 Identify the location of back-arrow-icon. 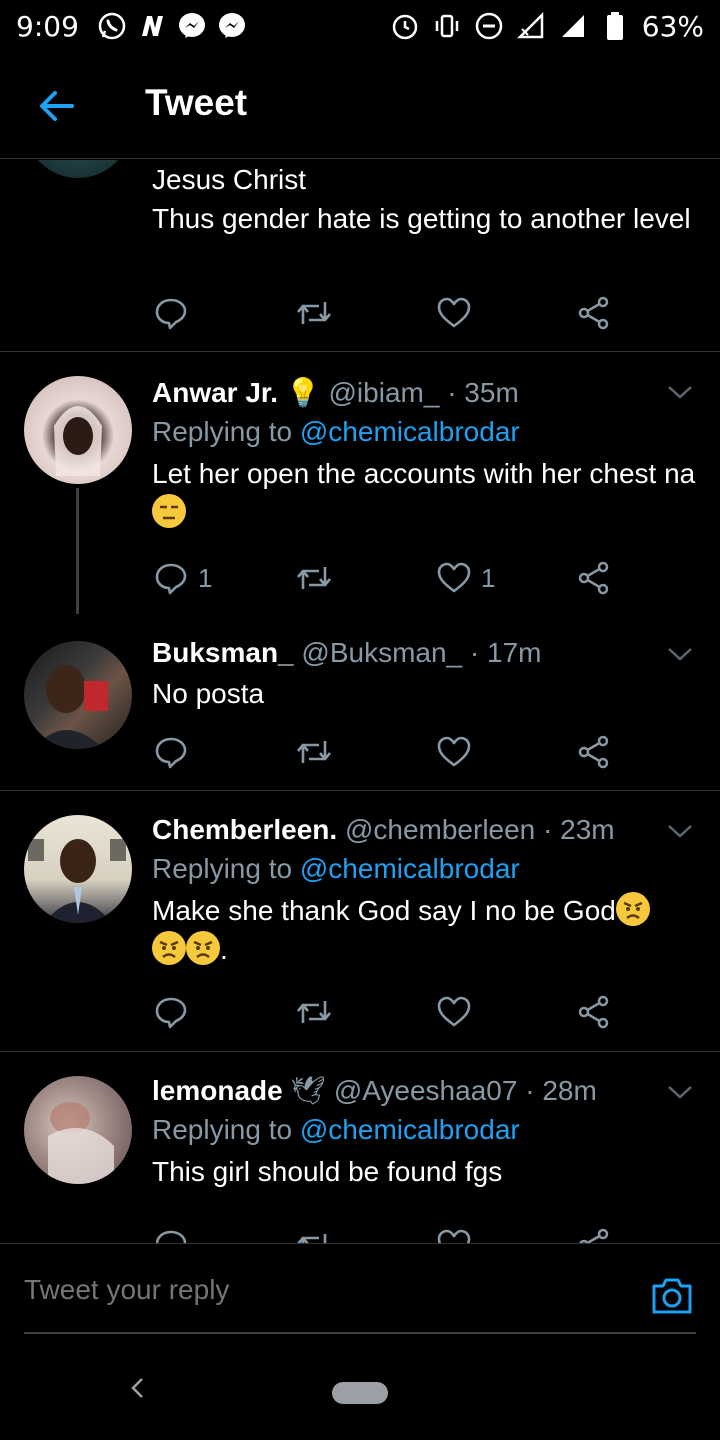
(56, 106).